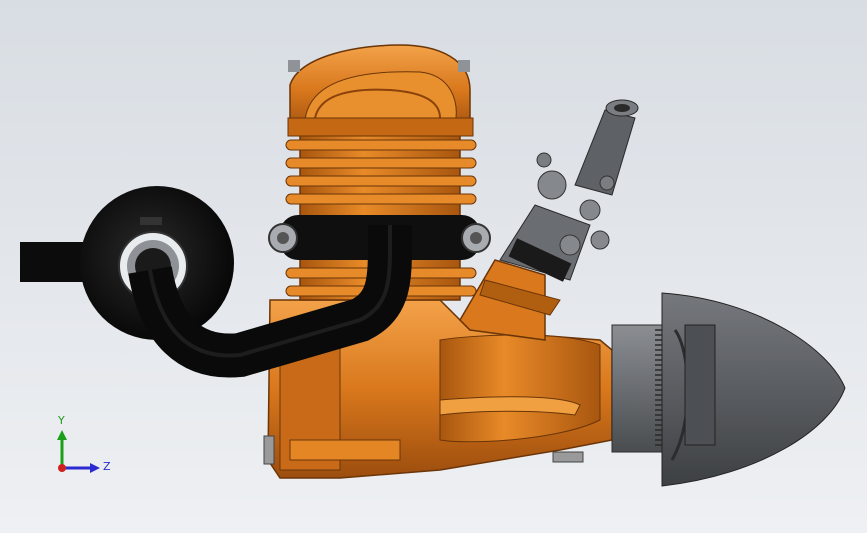 Image resolution: width=867 pixels, height=533 pixels. I want to click on x-axis-dot, so click(62, 468).